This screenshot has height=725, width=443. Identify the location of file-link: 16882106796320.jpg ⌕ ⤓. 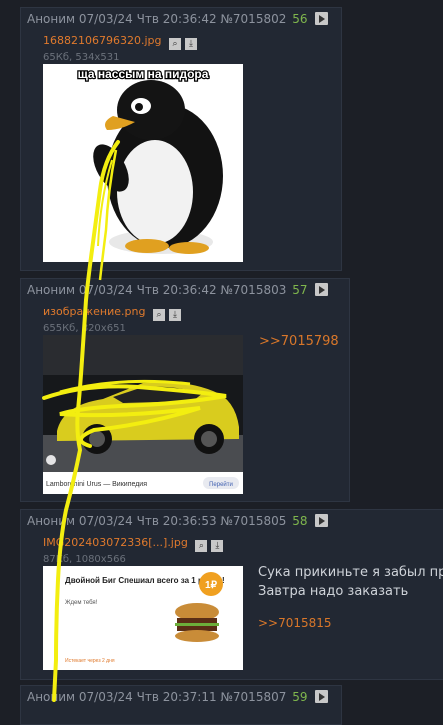
(120, 42).